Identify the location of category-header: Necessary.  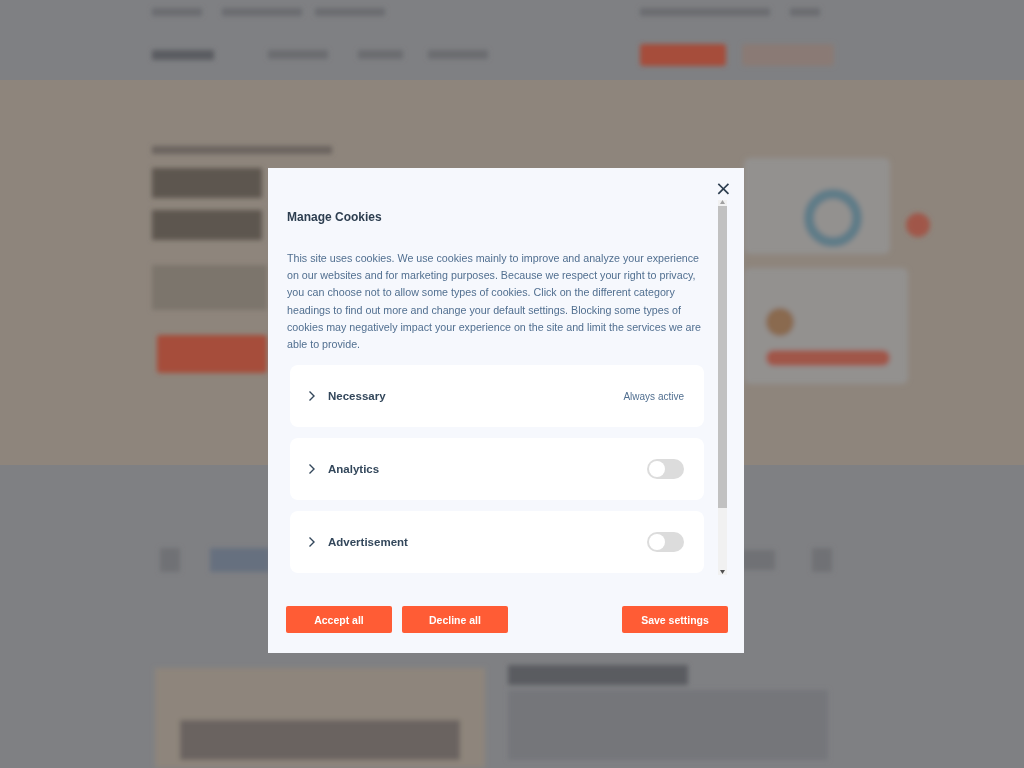
(347, 396).